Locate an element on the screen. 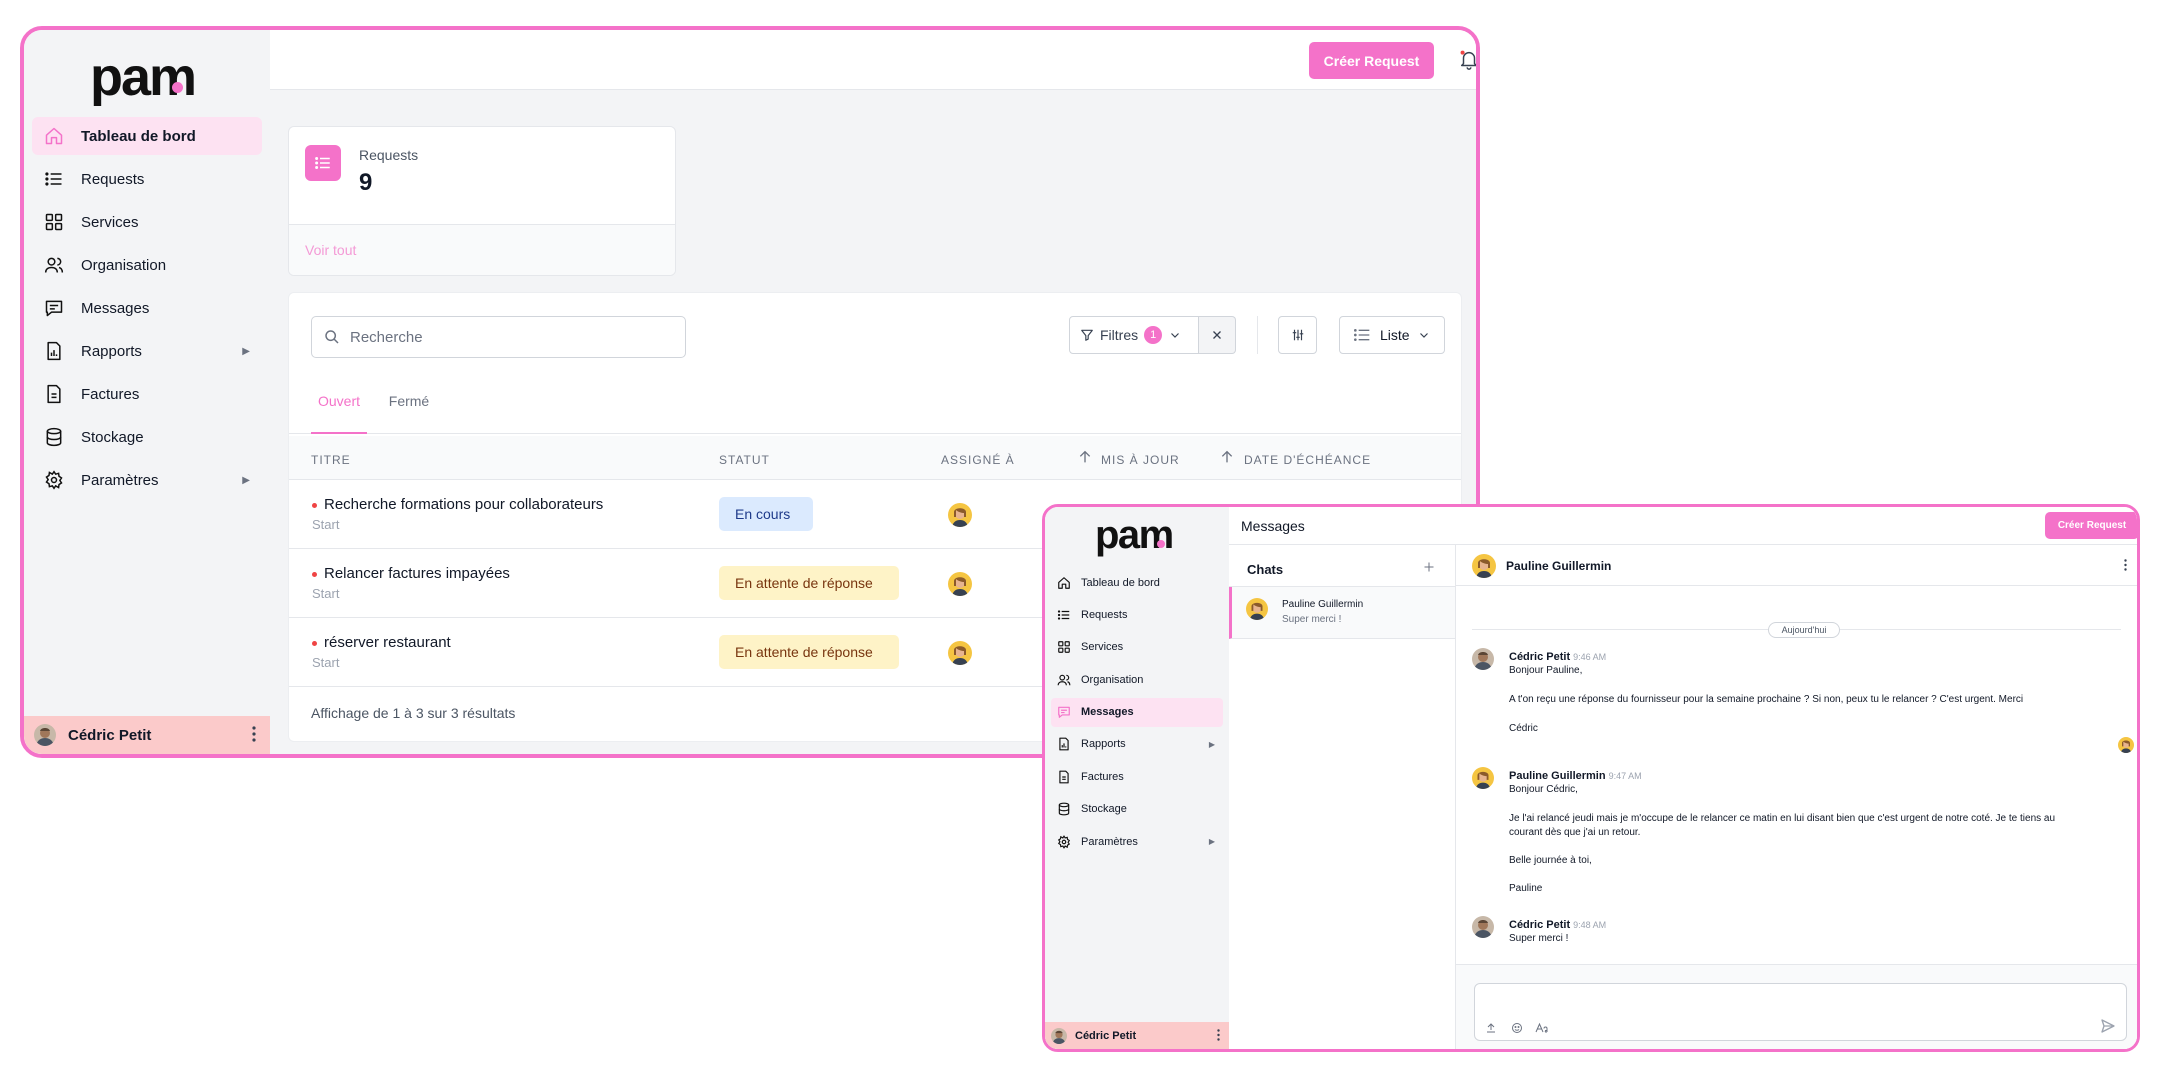 Image resolution: width=2160 pixels, height=1080 pixels. row-subtitle: Start is located at coordinates (326, 524).